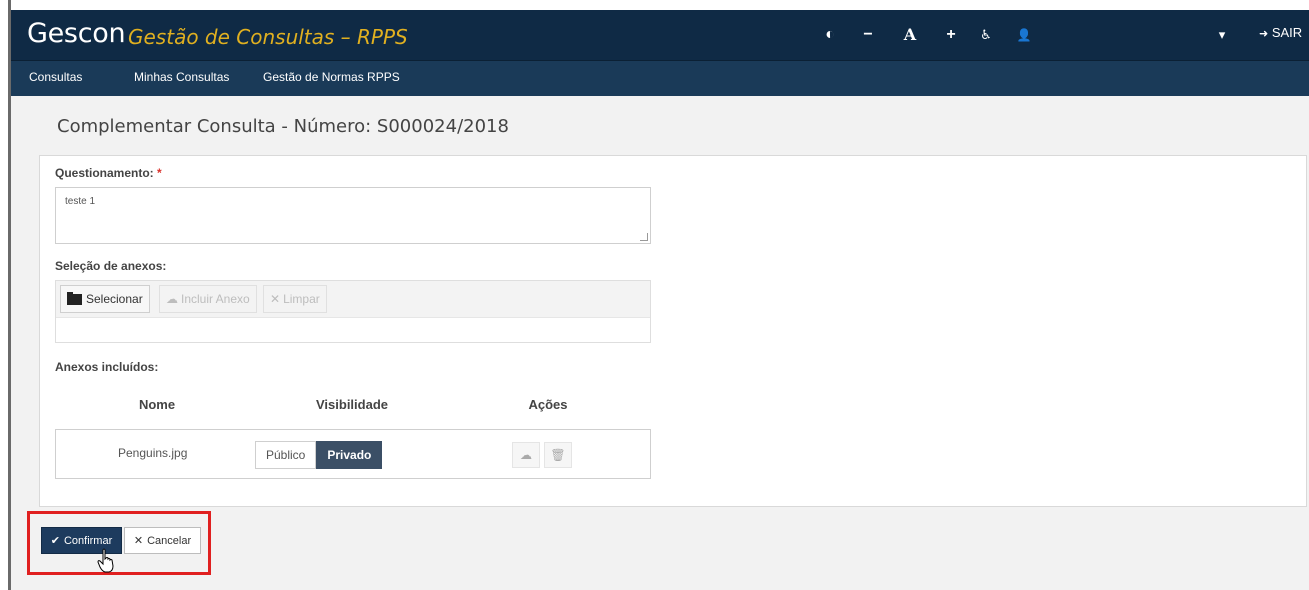  I want to click on questionamento-label: Questionamento: *, so click(108, 173).